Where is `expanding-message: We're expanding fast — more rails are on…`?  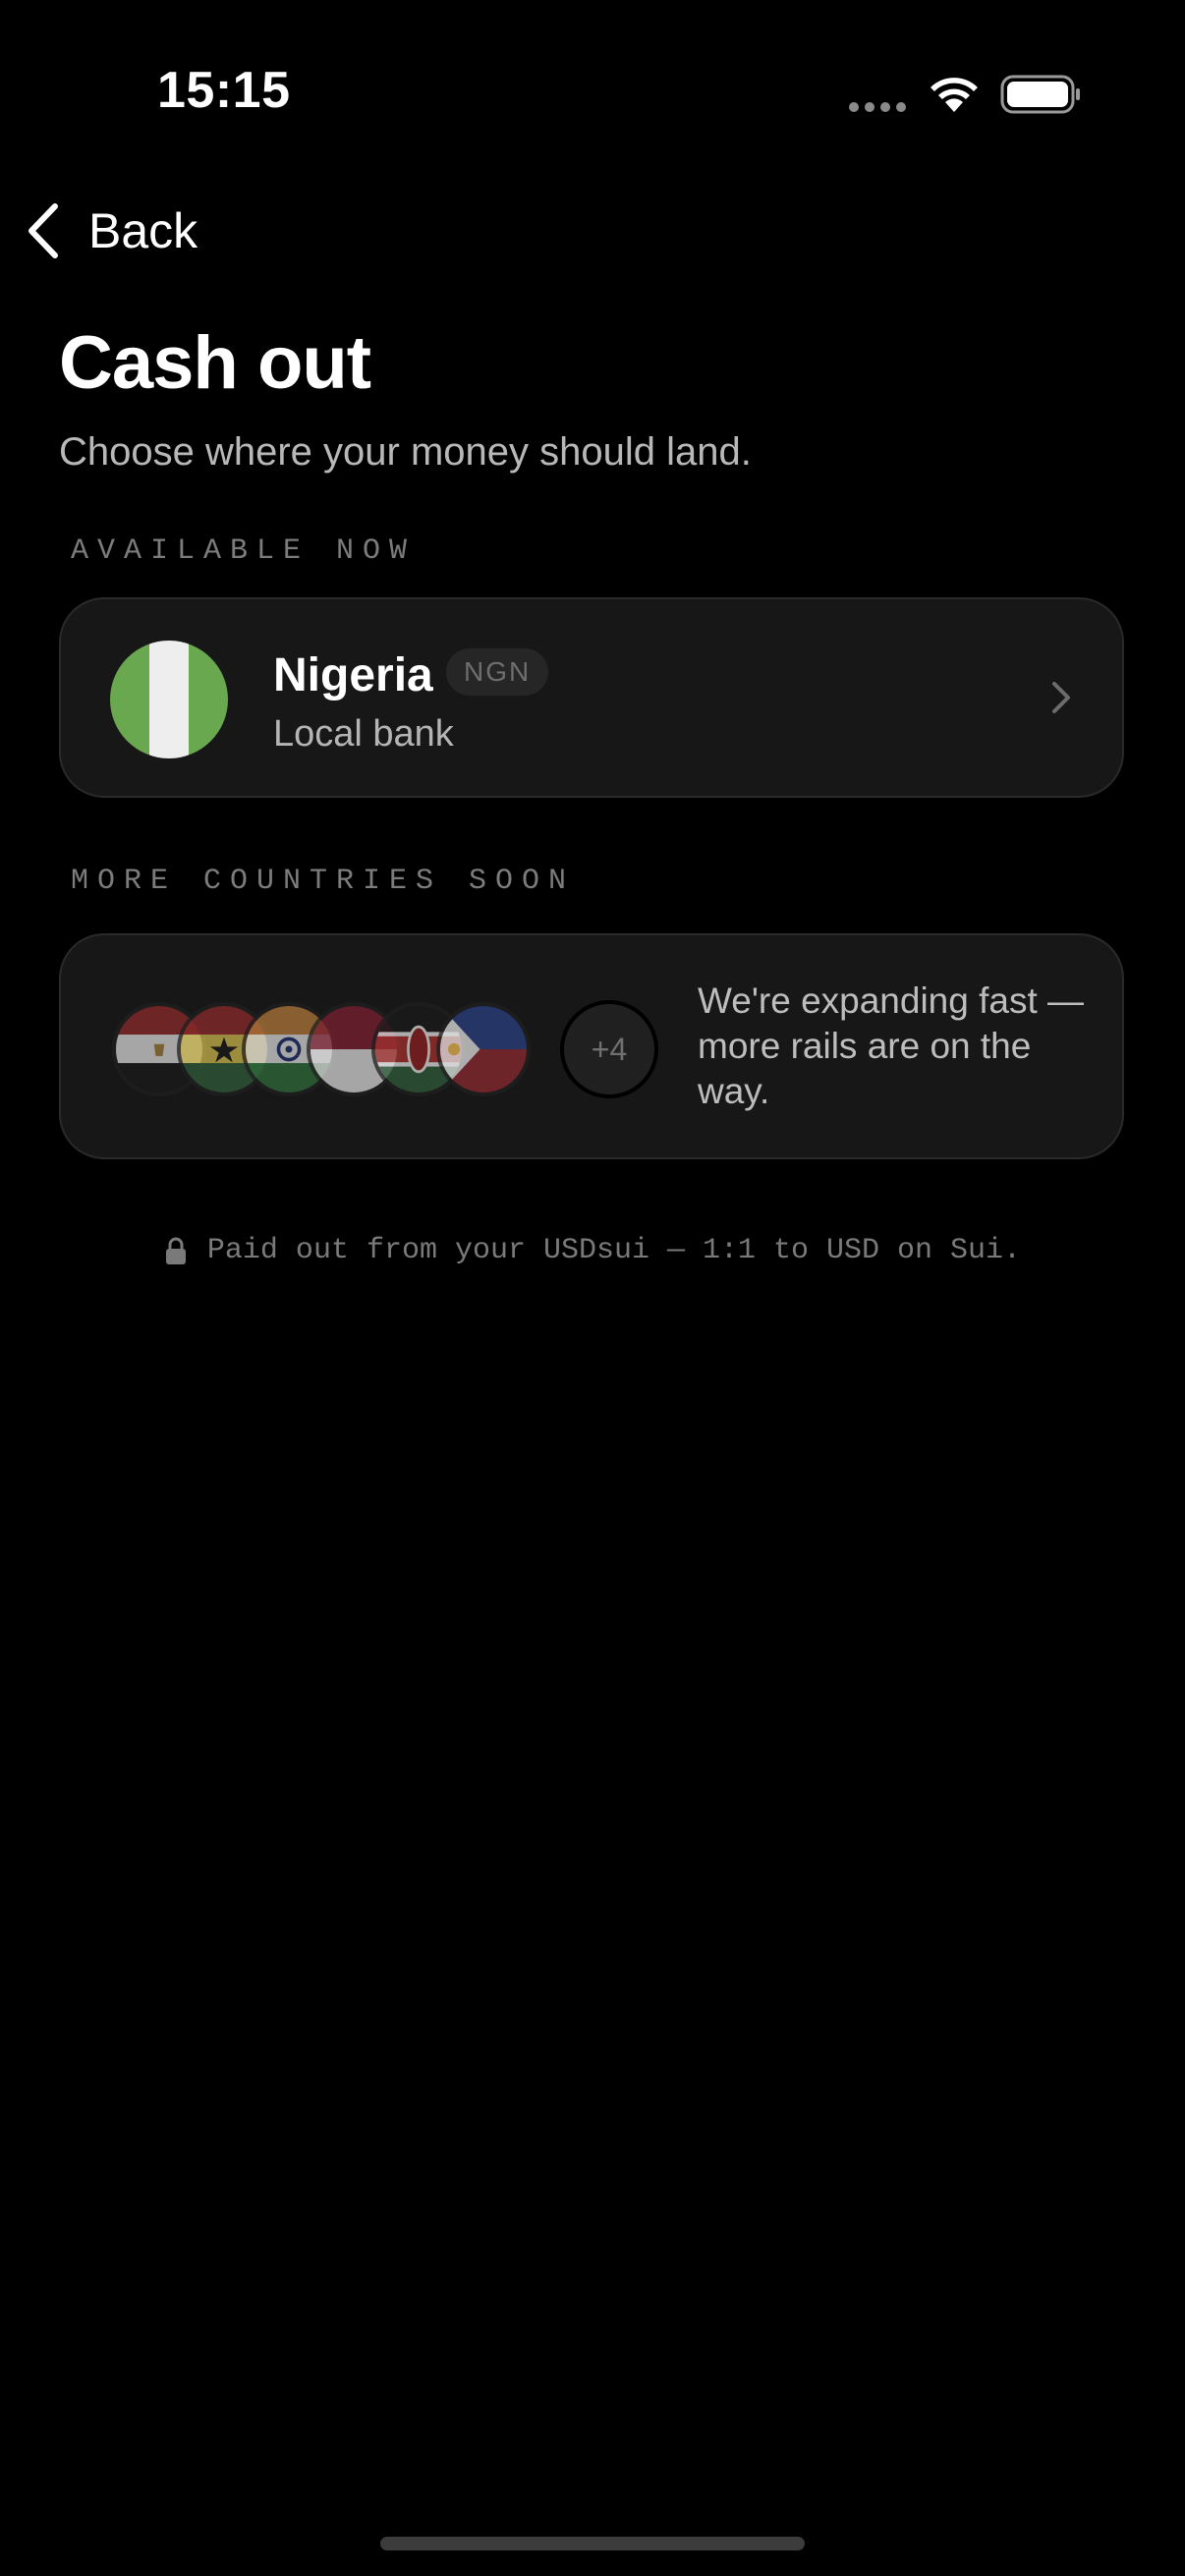
expanding-message: We're expanding fast — more rails are on… is located at coordinates (892, 1045).